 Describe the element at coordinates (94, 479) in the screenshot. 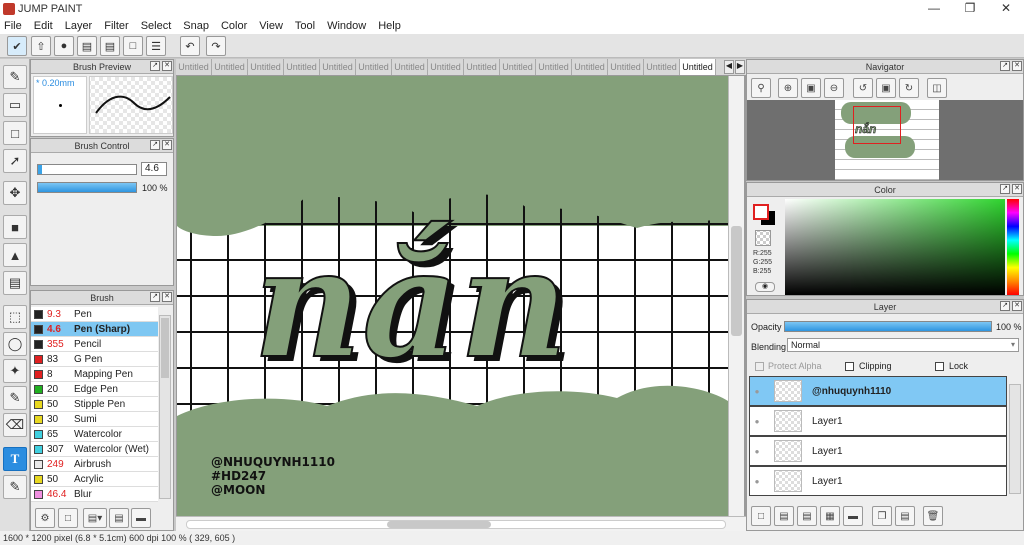

I see `brush-item: 50 Acrylic` at that location.